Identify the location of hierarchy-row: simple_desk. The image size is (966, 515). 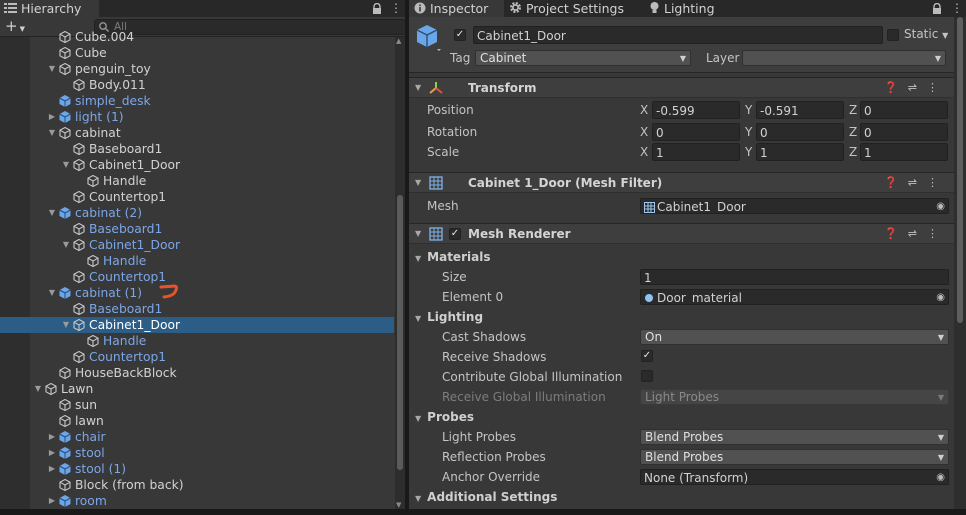
(197, 101).